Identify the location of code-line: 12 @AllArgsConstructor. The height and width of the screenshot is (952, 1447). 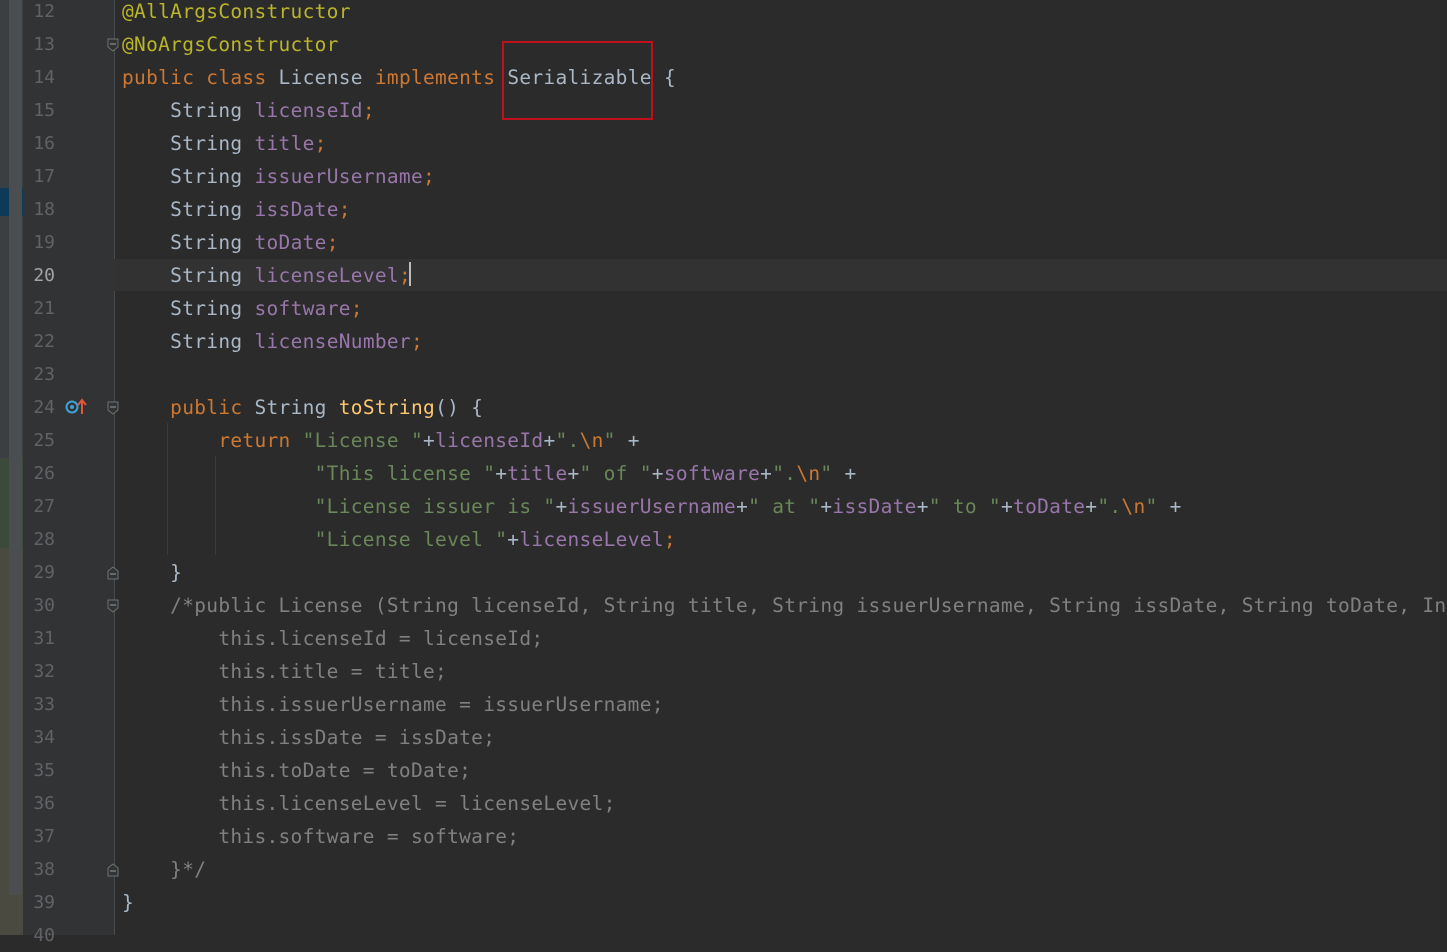
(723, 14).